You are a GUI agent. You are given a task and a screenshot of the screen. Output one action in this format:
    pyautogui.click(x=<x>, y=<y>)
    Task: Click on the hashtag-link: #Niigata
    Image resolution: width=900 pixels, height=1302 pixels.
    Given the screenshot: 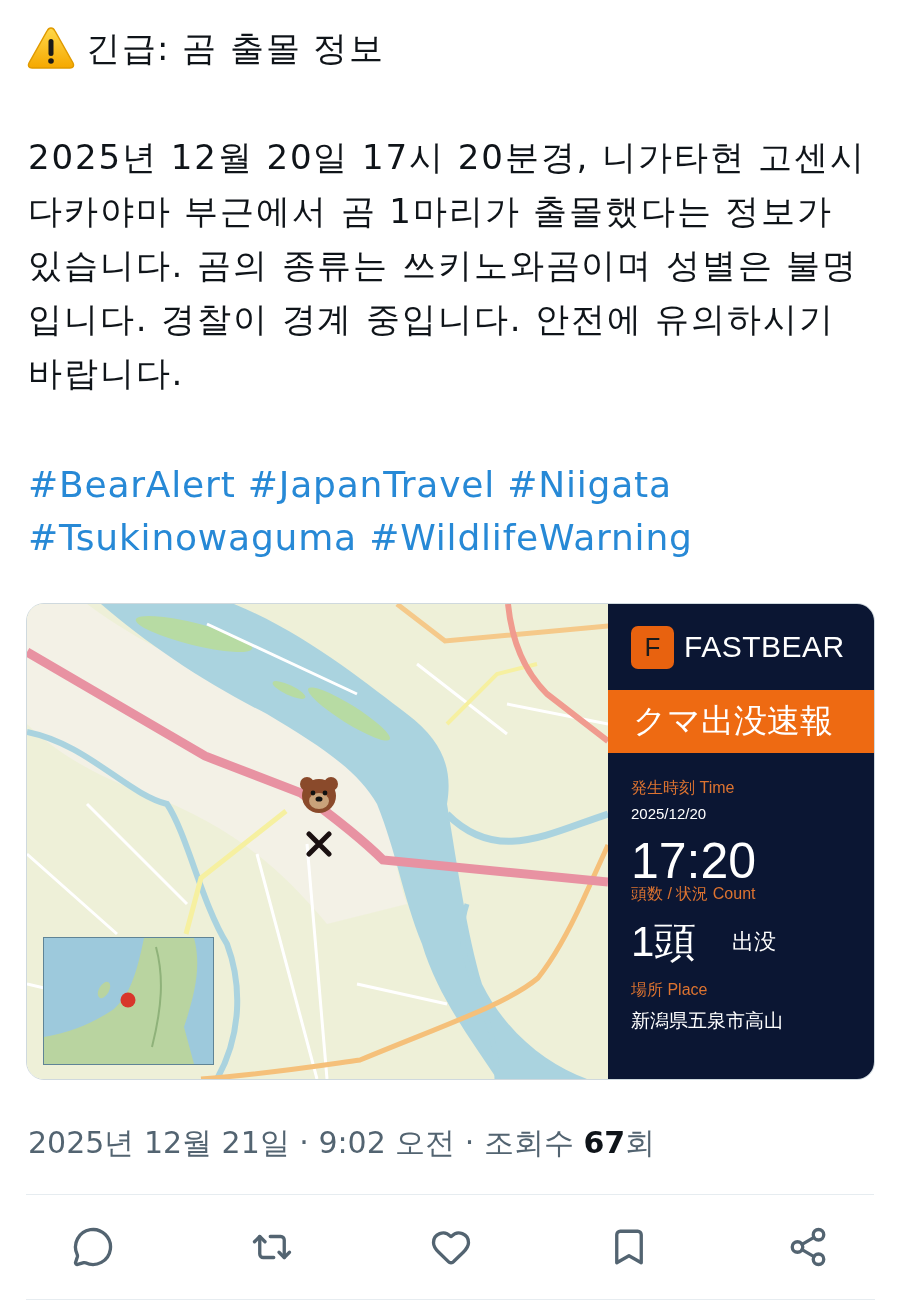 What is the action you would take?
    pyautogui.click(x=589, y=484)
    